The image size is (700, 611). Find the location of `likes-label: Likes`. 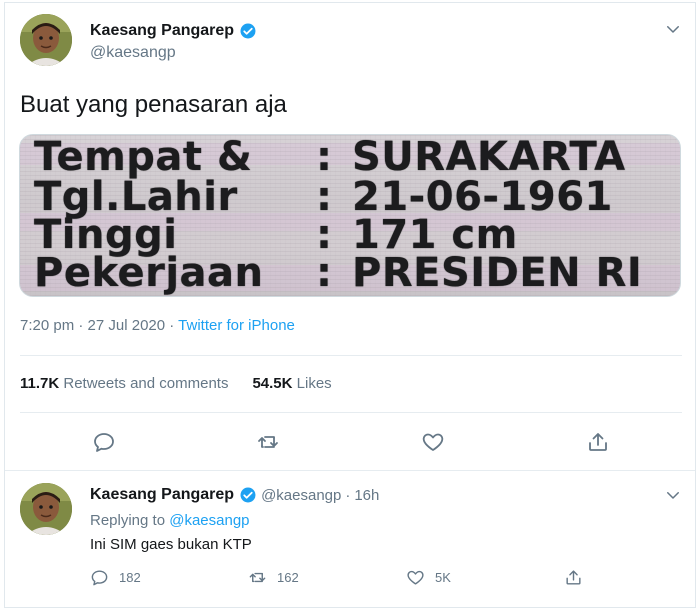

likes-label: Likes is located at coordinates (314, 383).